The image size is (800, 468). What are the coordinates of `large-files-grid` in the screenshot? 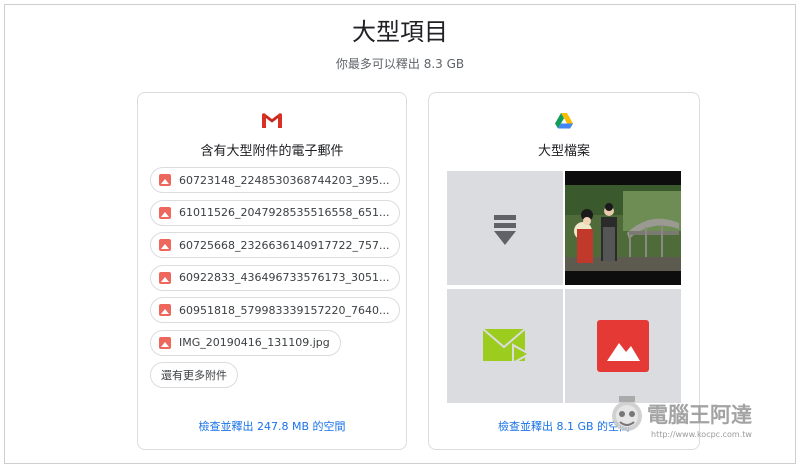 It's located at (565, 287).